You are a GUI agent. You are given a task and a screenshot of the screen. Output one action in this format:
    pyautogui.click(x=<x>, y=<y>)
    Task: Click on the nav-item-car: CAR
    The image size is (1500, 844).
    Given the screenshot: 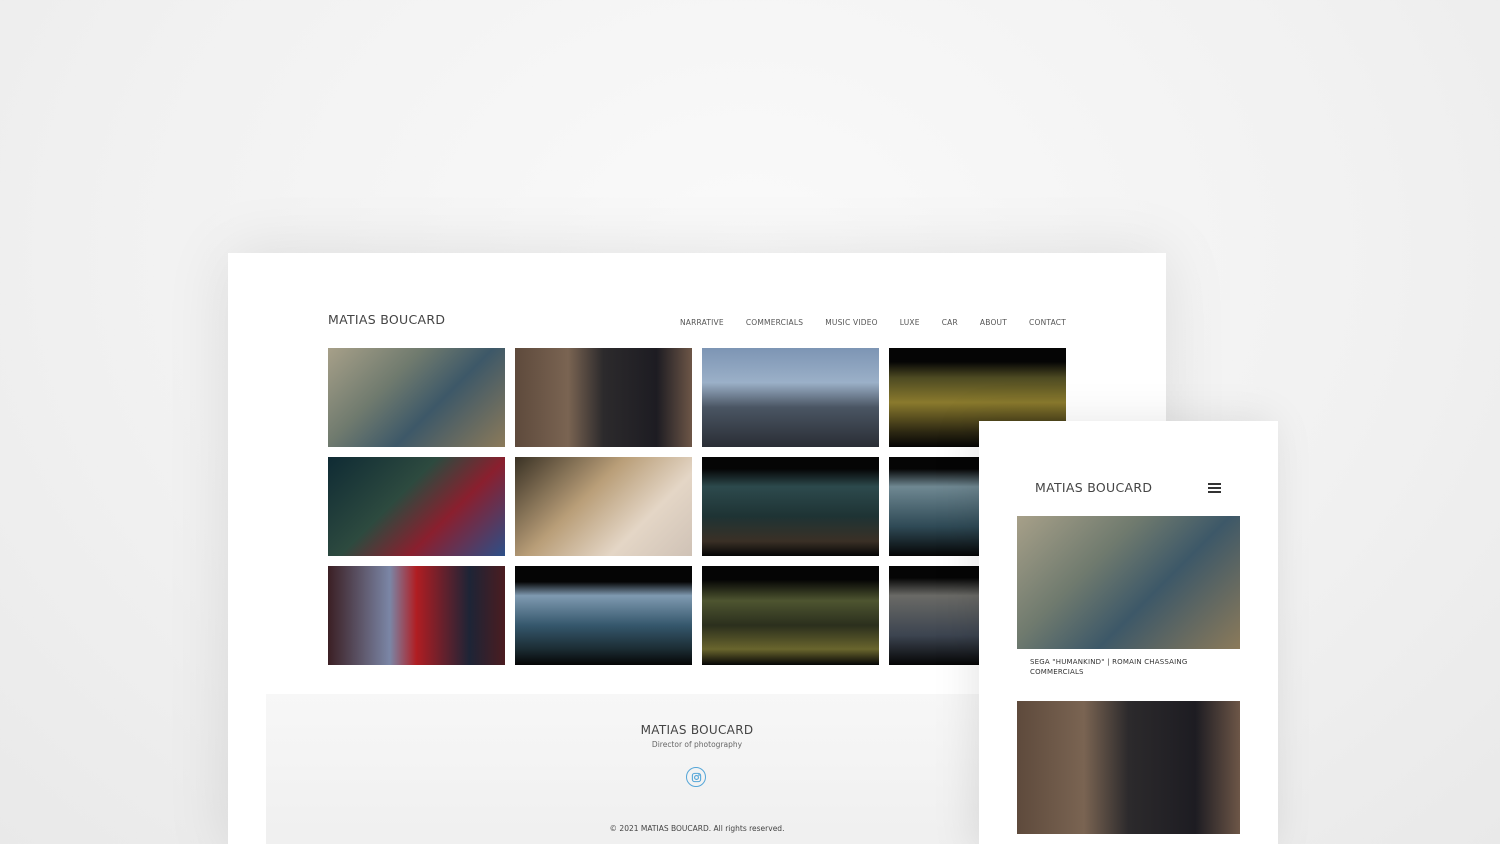 What is the action you would take?
    pyautogui.click(x=950, y=322)
    